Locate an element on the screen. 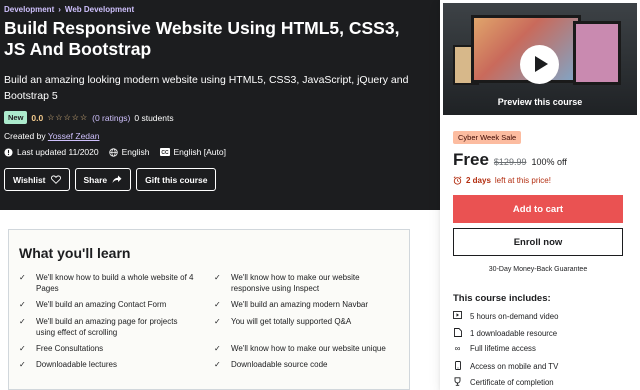  alert-badge-icon is located at coordinates (8, 152).